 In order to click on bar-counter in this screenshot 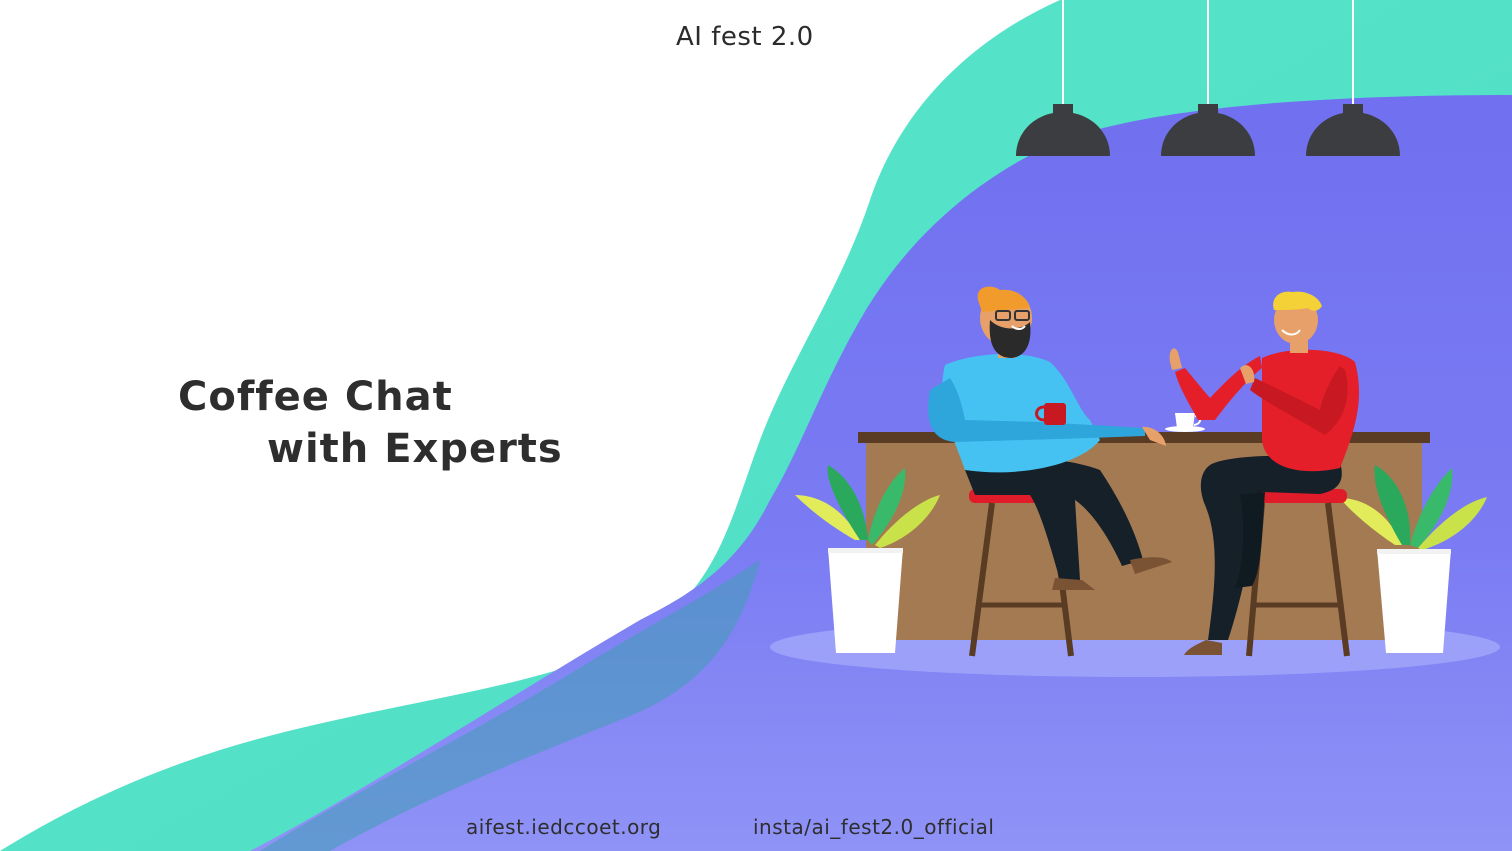, I will do `click(1144, 536)`.